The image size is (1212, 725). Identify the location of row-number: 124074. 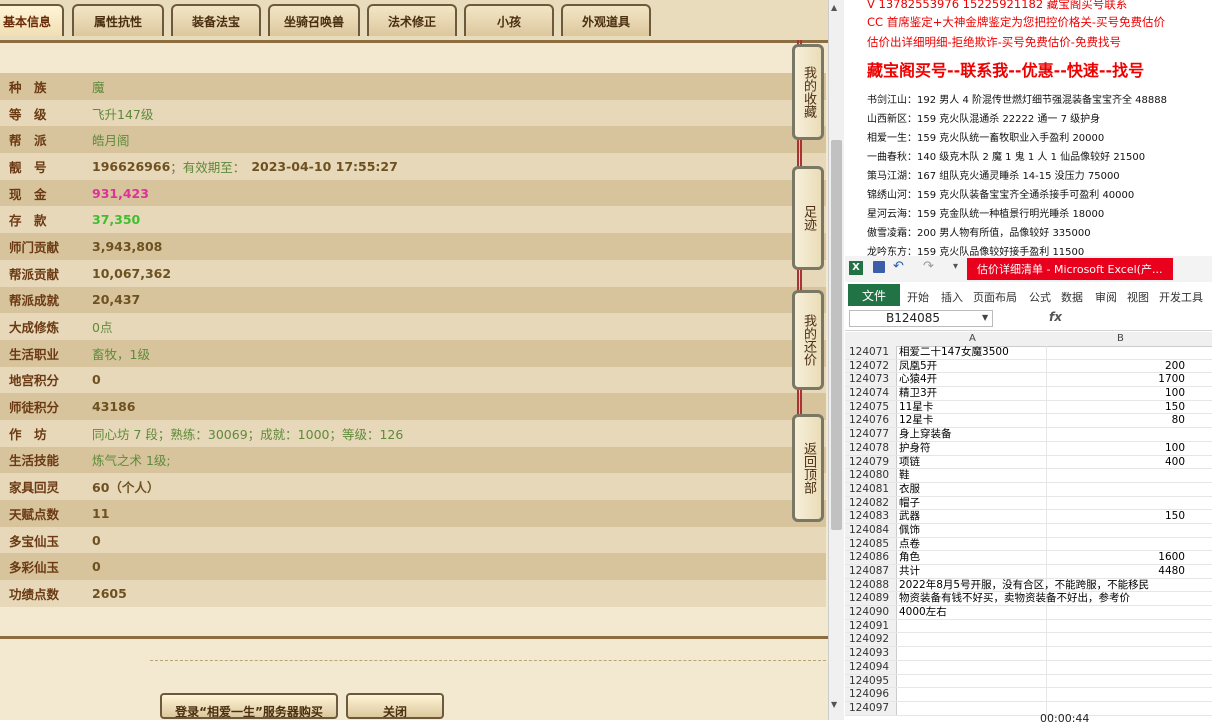
(871, 393).